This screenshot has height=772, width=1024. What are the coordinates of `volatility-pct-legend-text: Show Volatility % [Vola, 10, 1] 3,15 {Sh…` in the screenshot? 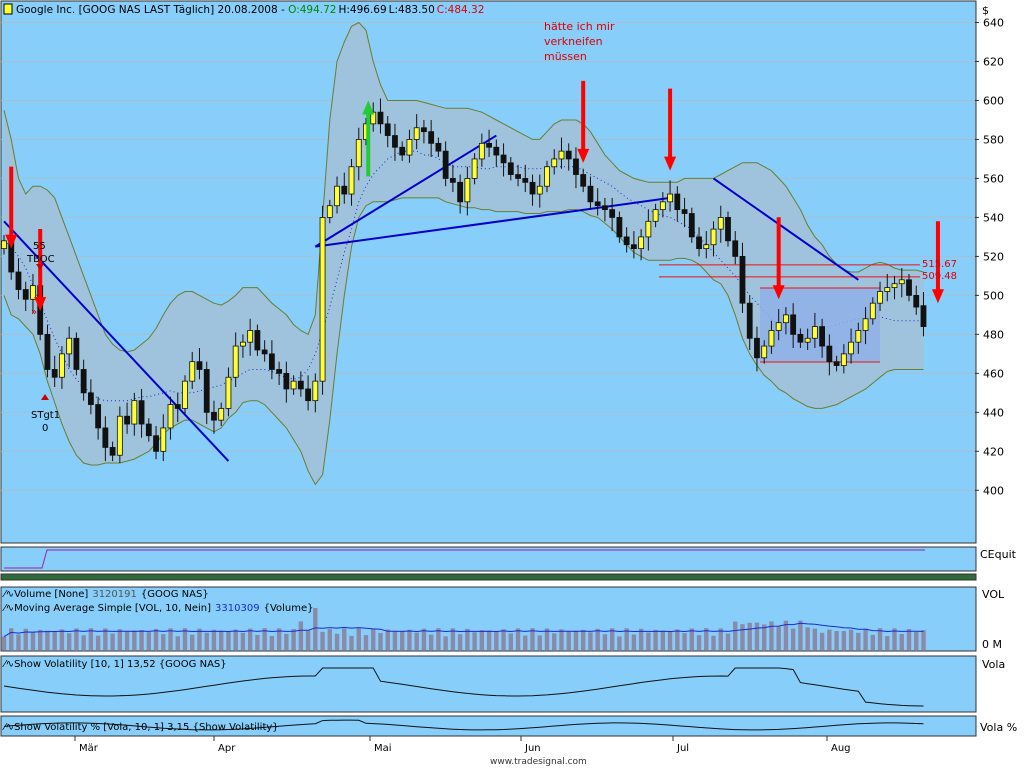 It's located at (146, 727).